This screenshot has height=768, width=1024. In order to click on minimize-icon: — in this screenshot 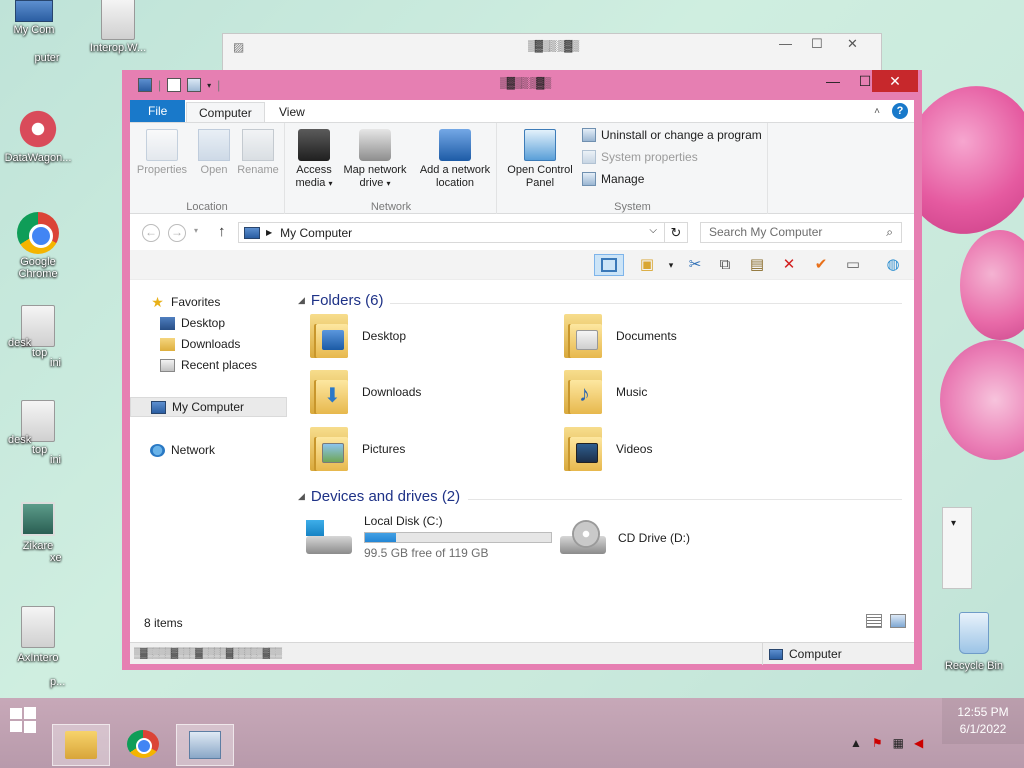, I will do `click(785, 43)`.